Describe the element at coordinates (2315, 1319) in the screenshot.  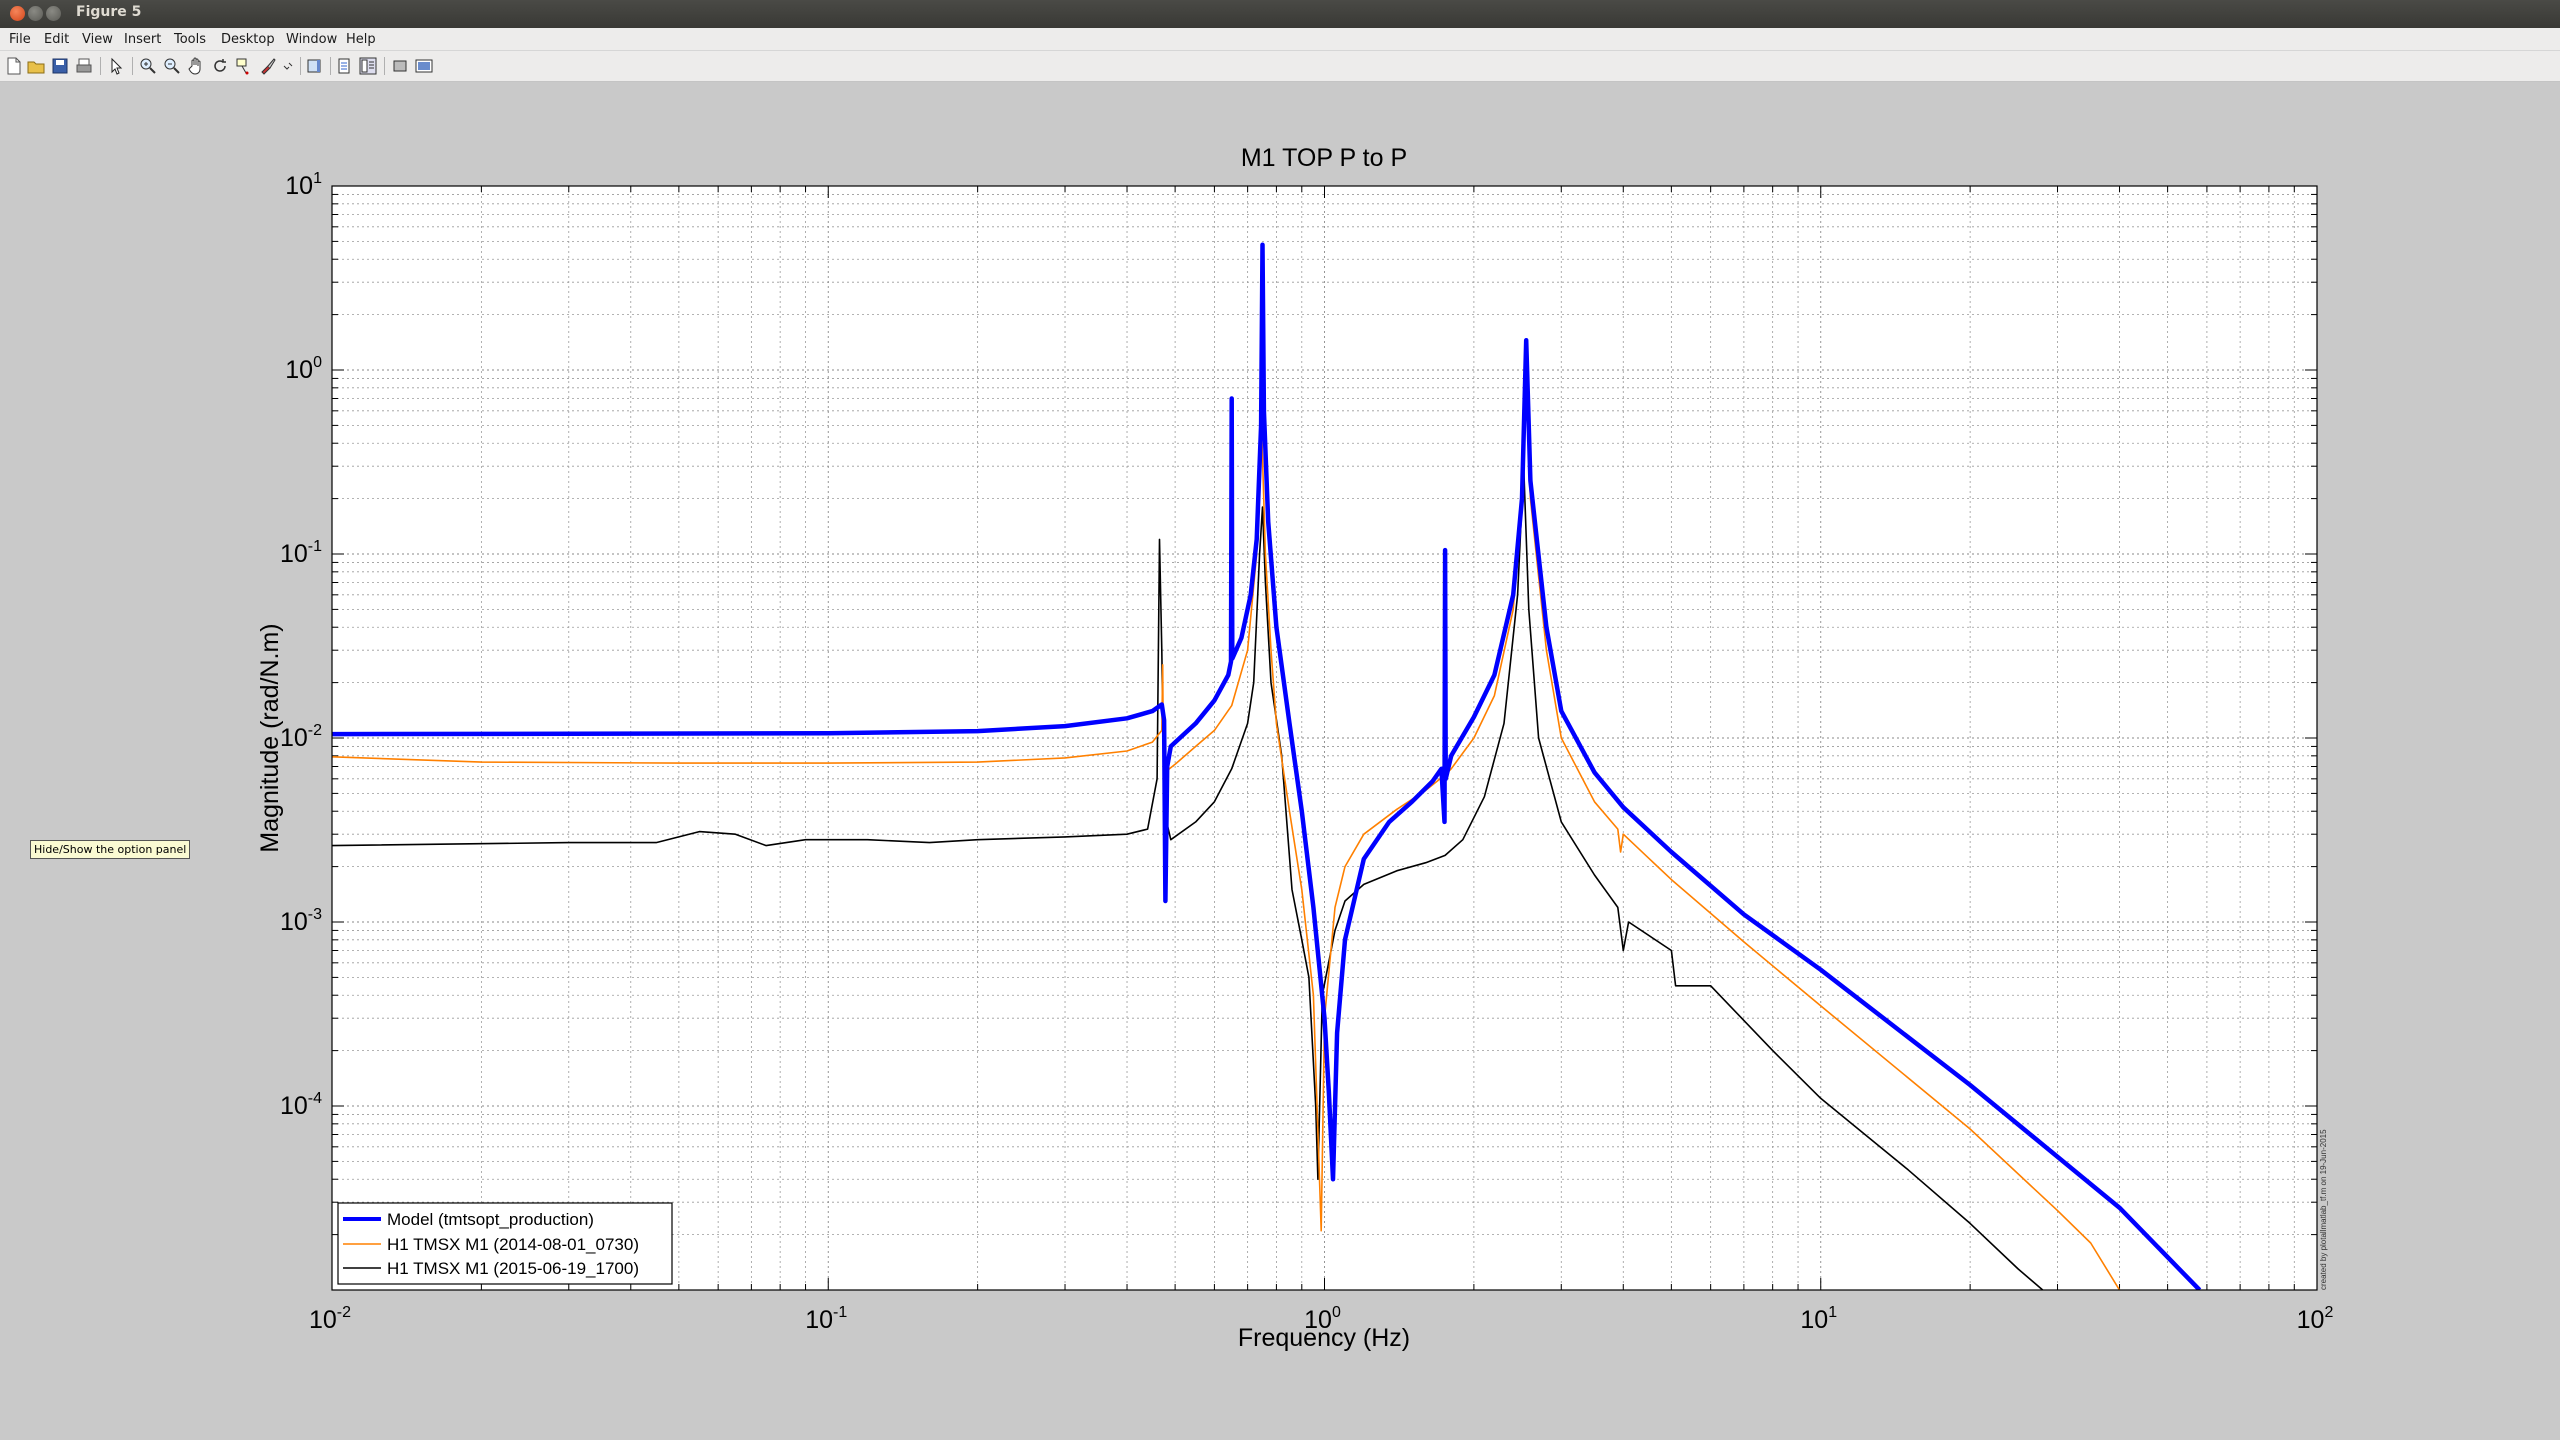
I see `x-tick-label: 102` at that location.